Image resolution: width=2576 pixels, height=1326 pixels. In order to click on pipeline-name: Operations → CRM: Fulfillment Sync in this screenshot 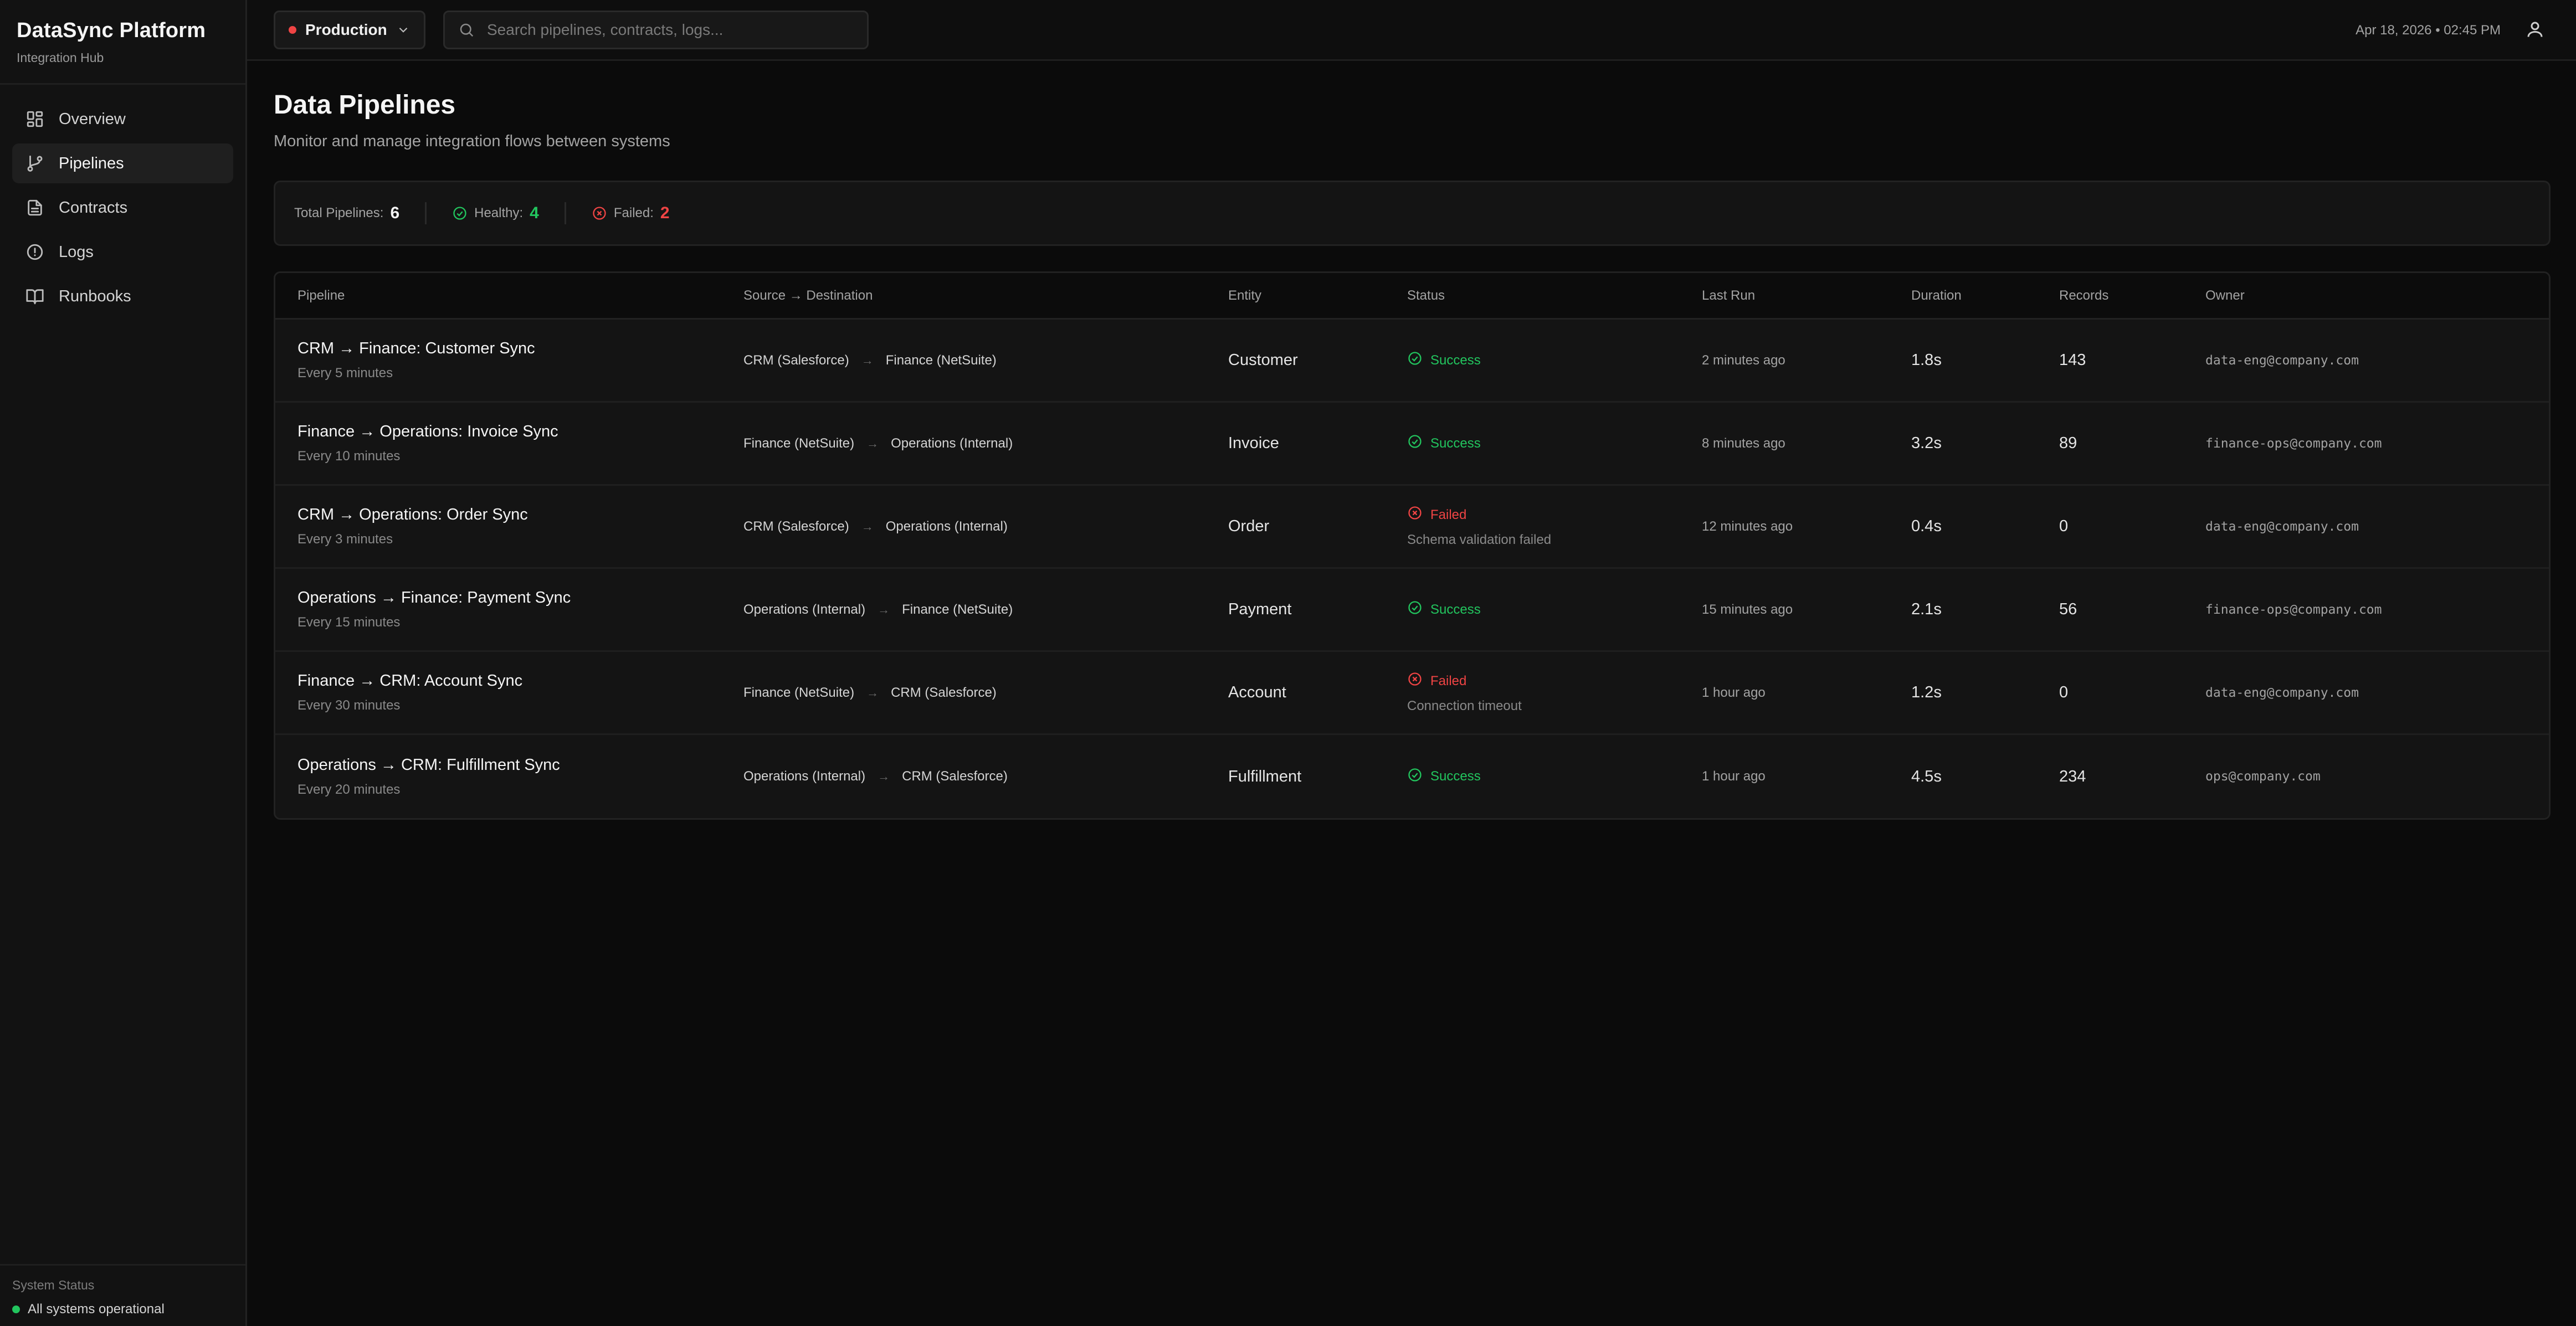, I will do `click(520, 765)`.